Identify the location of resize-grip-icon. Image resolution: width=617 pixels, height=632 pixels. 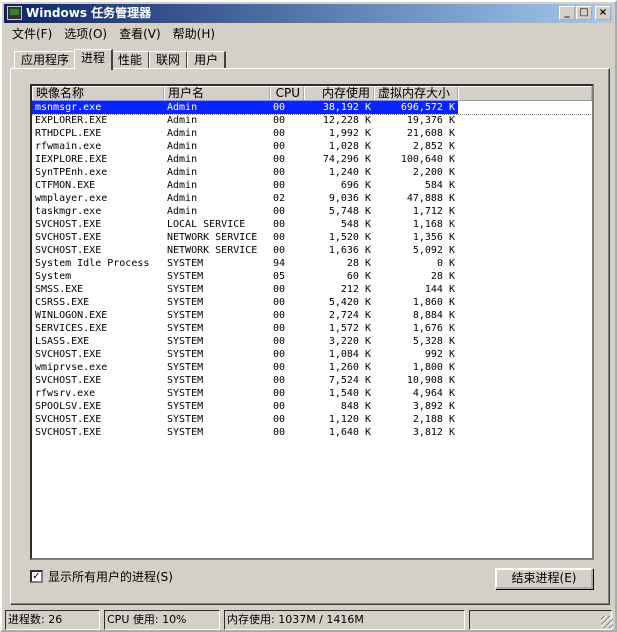
(607, 622).